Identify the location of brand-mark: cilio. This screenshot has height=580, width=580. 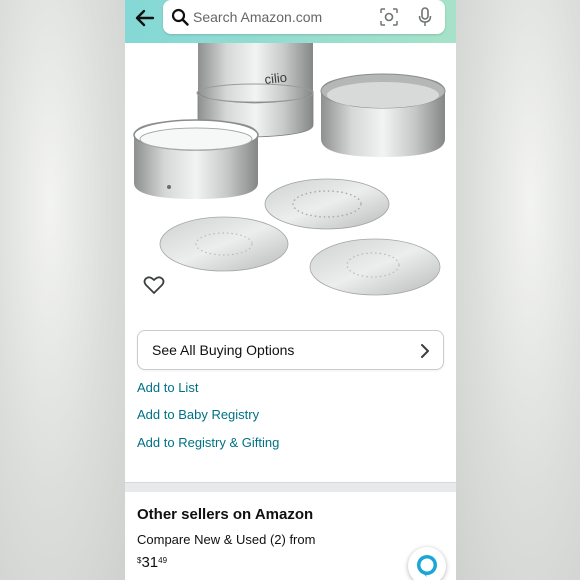
(276, 78).